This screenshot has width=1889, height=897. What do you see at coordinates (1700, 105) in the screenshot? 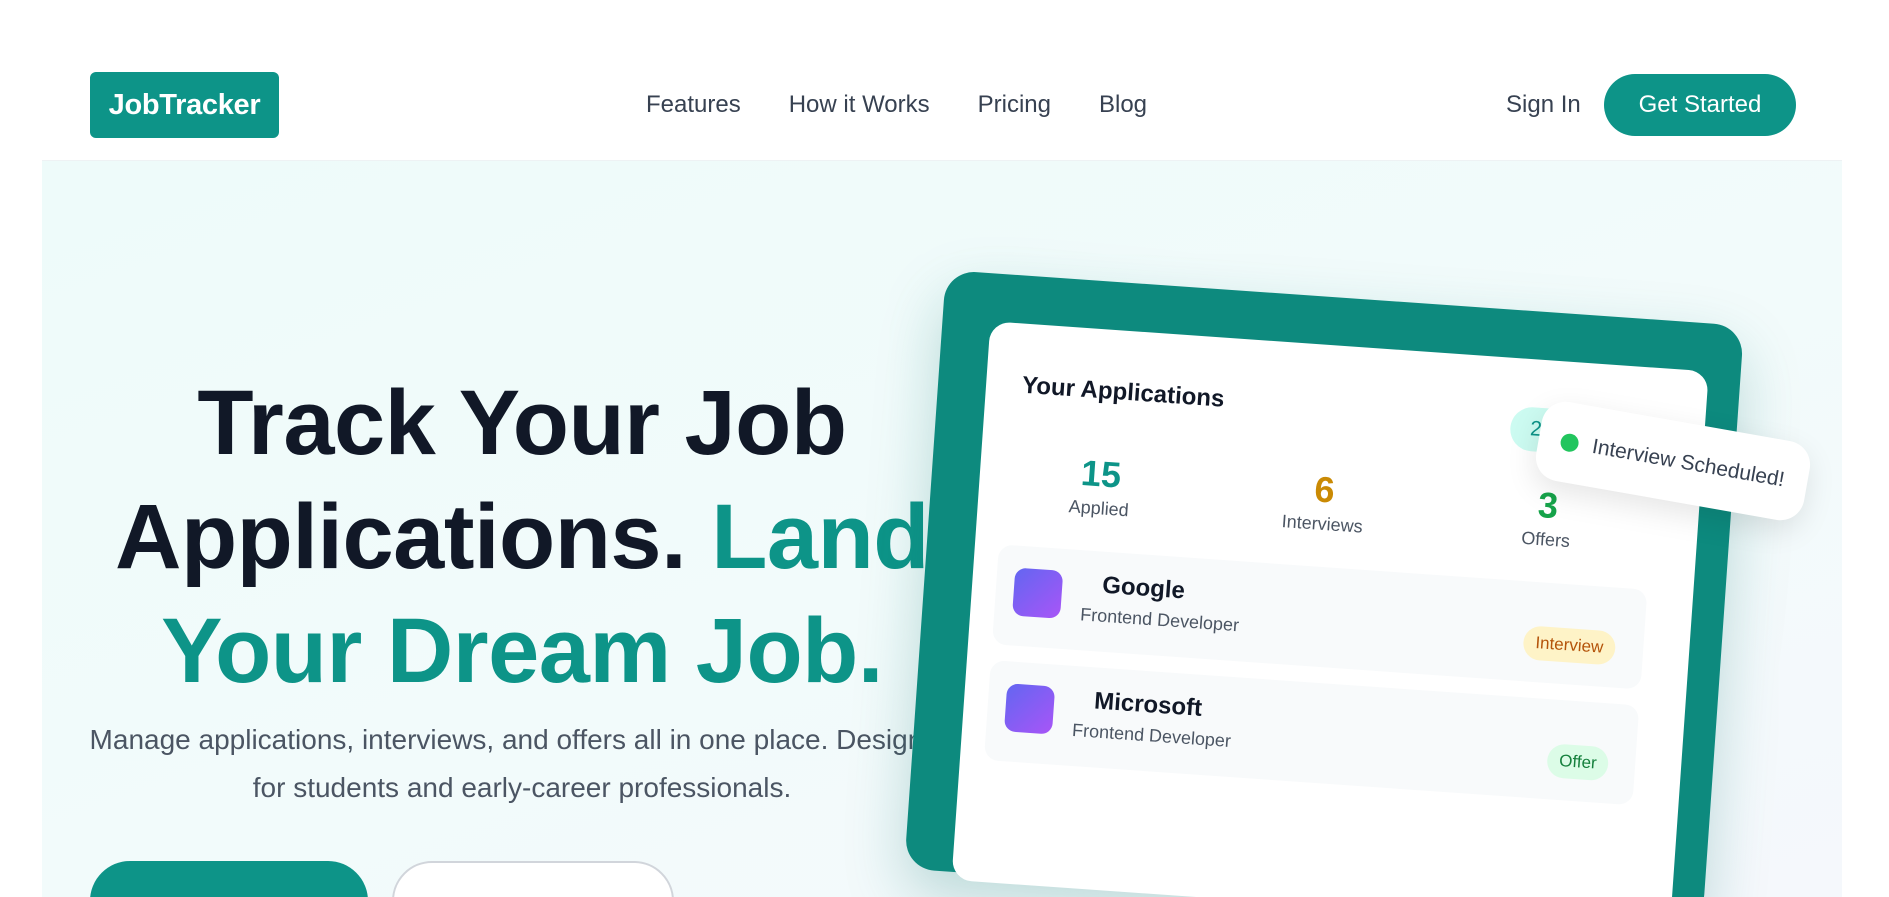
I see `get-started-button: Get Started` at bounding box center [1700, 105].